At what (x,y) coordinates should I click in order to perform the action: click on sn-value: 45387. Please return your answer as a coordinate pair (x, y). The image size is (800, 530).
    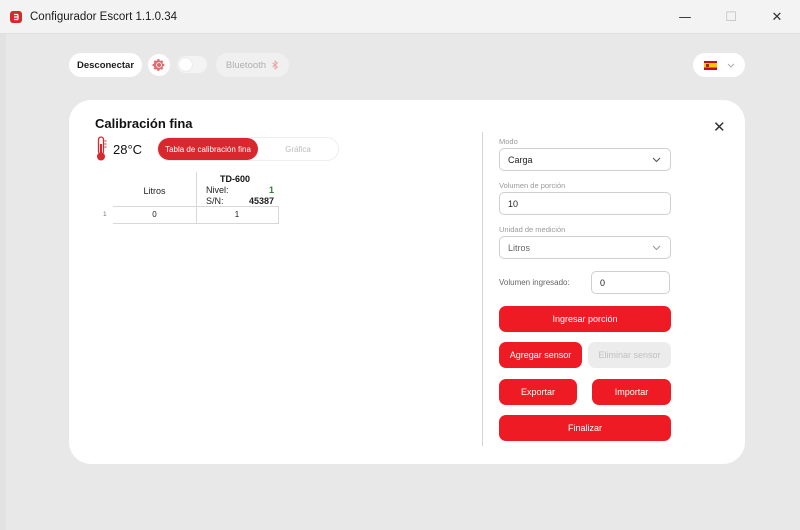
    Looking at the image, I should click on (261, 201).